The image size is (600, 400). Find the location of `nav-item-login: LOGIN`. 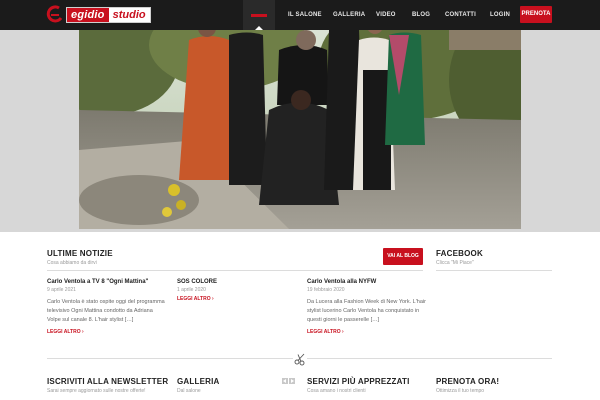

nav-item-login: LOGIN is located at coordinates (500, 15).